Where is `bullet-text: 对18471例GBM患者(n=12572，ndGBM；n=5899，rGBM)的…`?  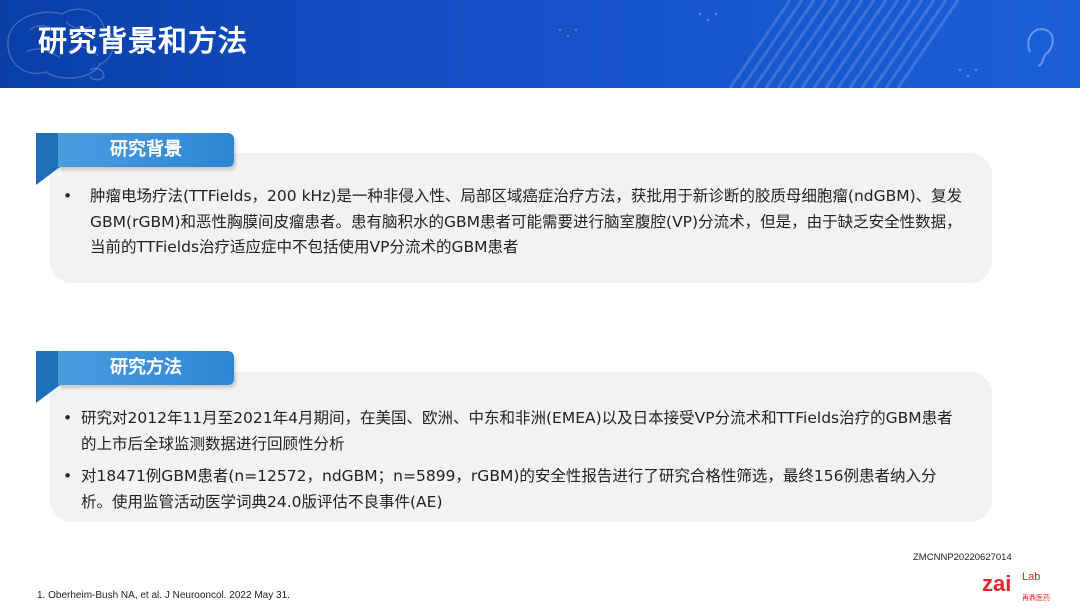 bullet-text: 对18471例GBM患者(n=12572，ndGBM；n=5899，rGBM)的… is located at coordinates (509, 489).